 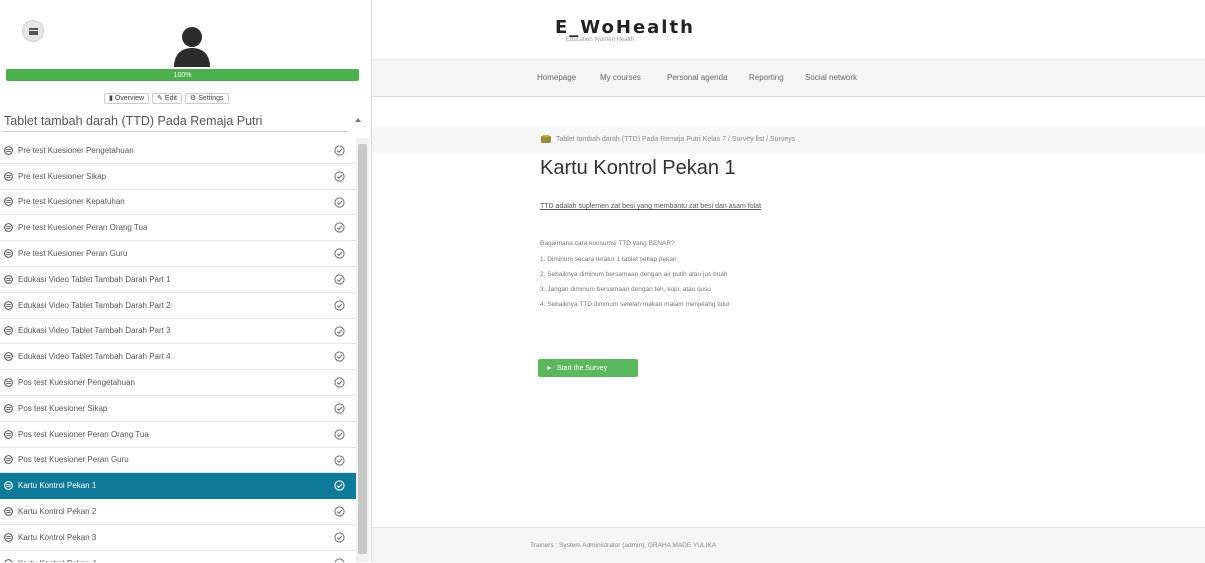 I want to click on lesson-label: Edukasi Video Tablet Tambah Darah Part 4, so click(x=94, y=357).